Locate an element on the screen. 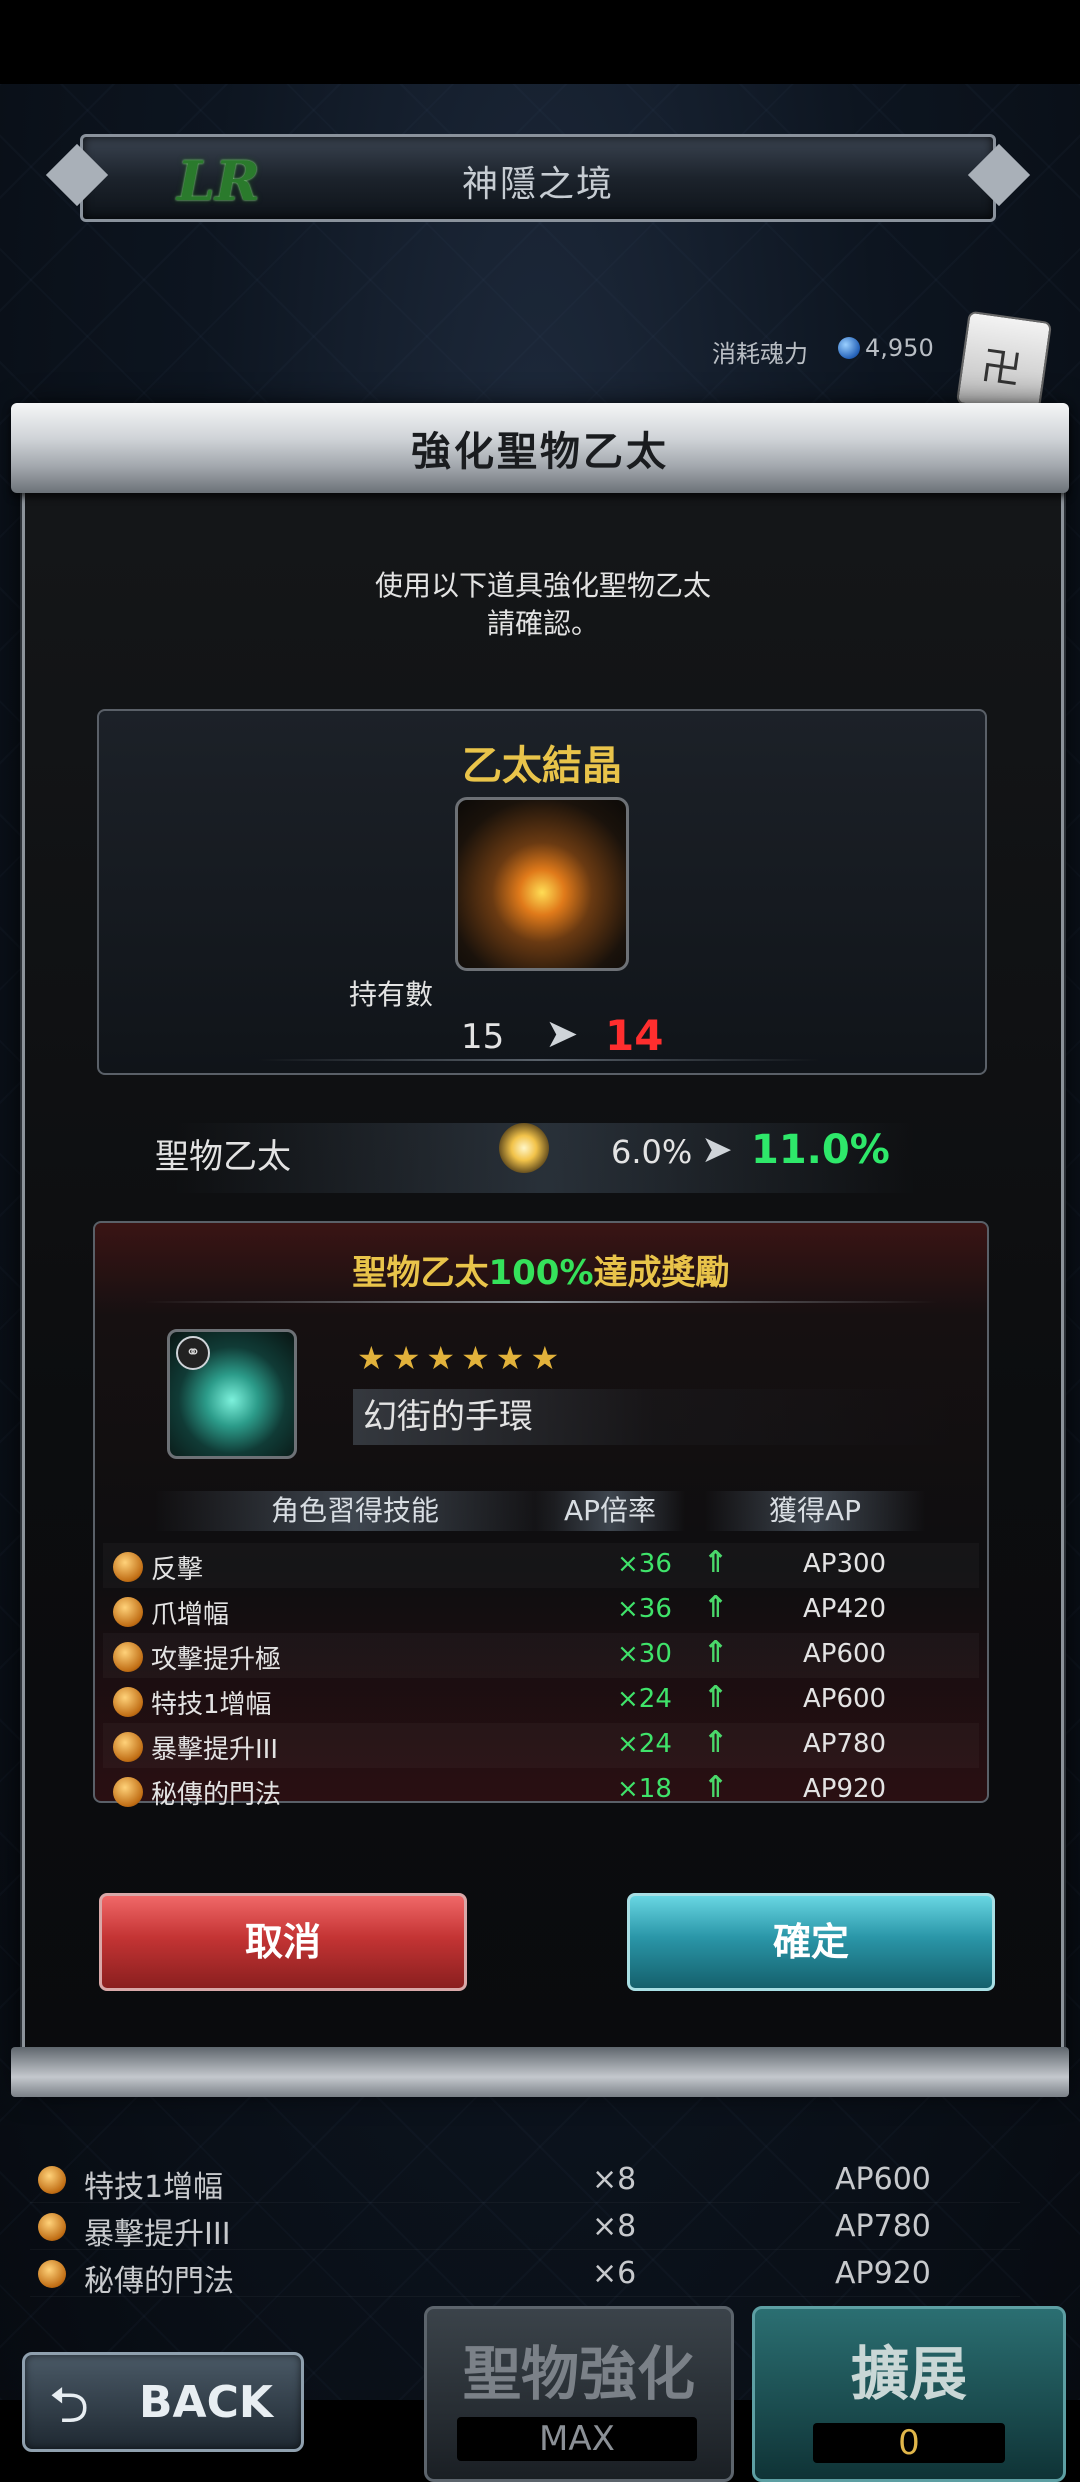 The image size is (1080, 2482). rarity-stars: ★★★★★★ is located at coordinates (461, 1358).